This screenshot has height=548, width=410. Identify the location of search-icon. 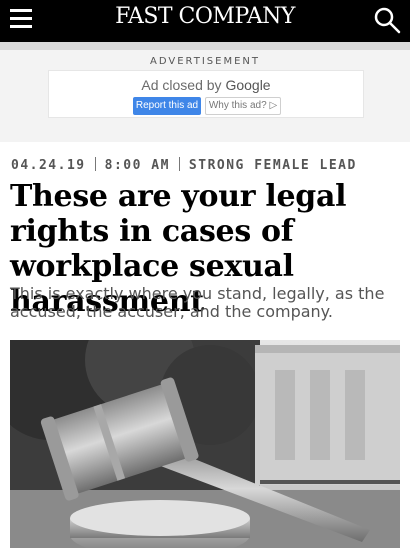
(387, 20).